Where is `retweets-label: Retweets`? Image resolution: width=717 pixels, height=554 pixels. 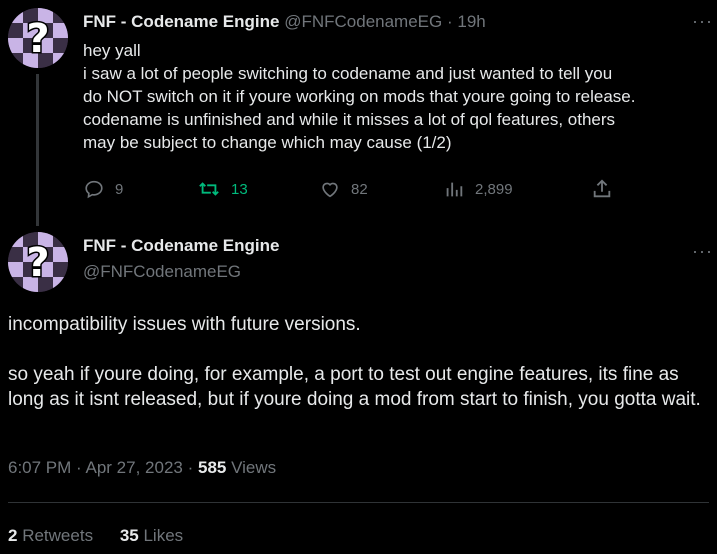
retweets-label: Retweets is located at coordinates (58, 535).